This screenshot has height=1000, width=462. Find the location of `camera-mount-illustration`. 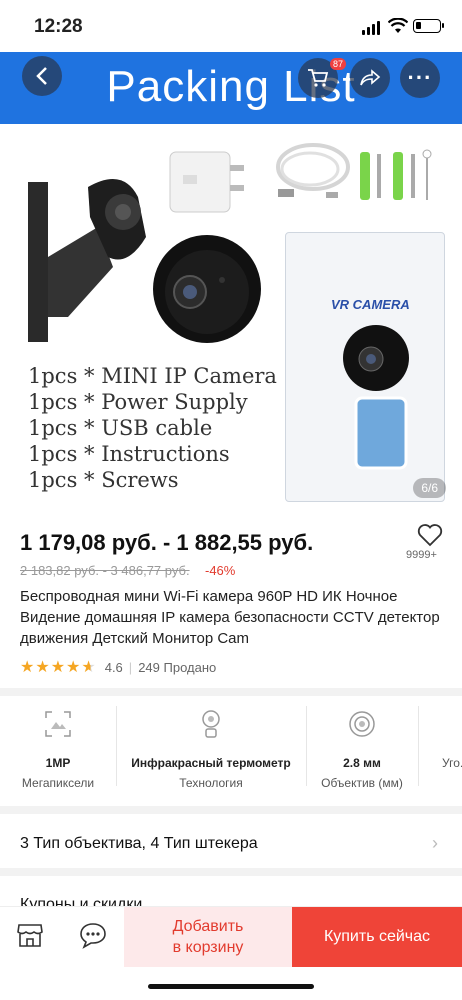

camera-mount-illustration is located at coordinates (87, 260).